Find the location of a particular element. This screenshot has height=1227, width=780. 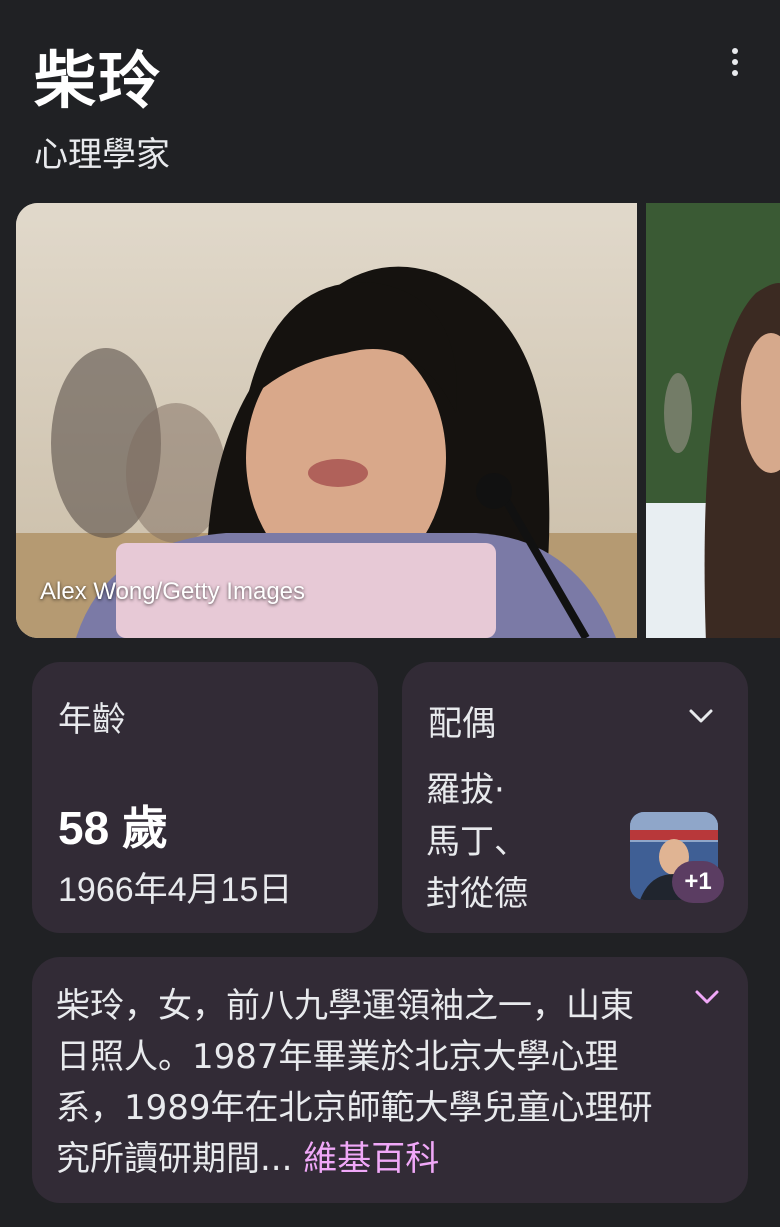

age-card: 年齡 58 歲 1966年4月15日 is located at coordinates (205, 797).